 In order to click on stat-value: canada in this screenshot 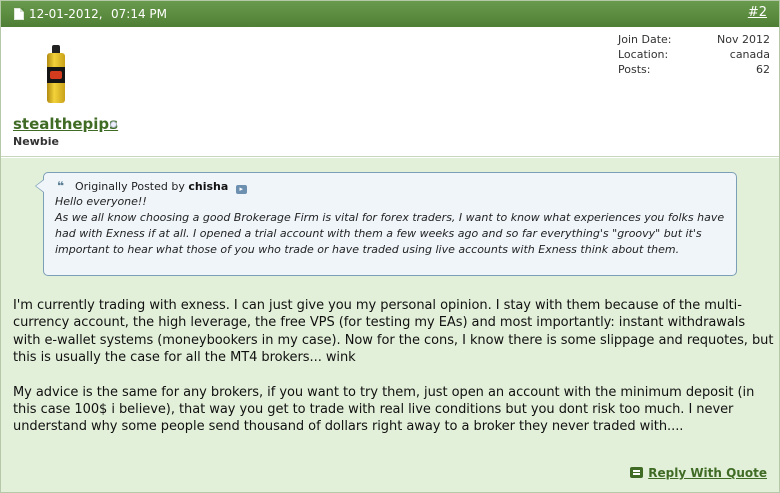, I will do `click(749, 54)`.